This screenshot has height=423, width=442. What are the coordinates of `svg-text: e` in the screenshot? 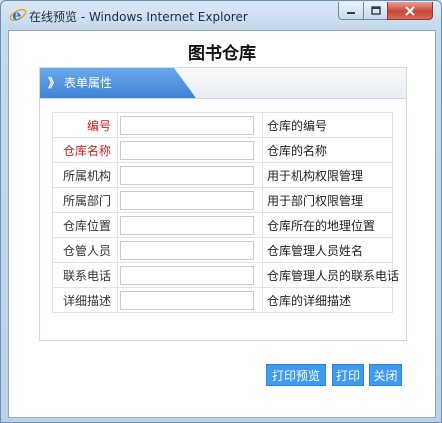 It's located at (16, 16).